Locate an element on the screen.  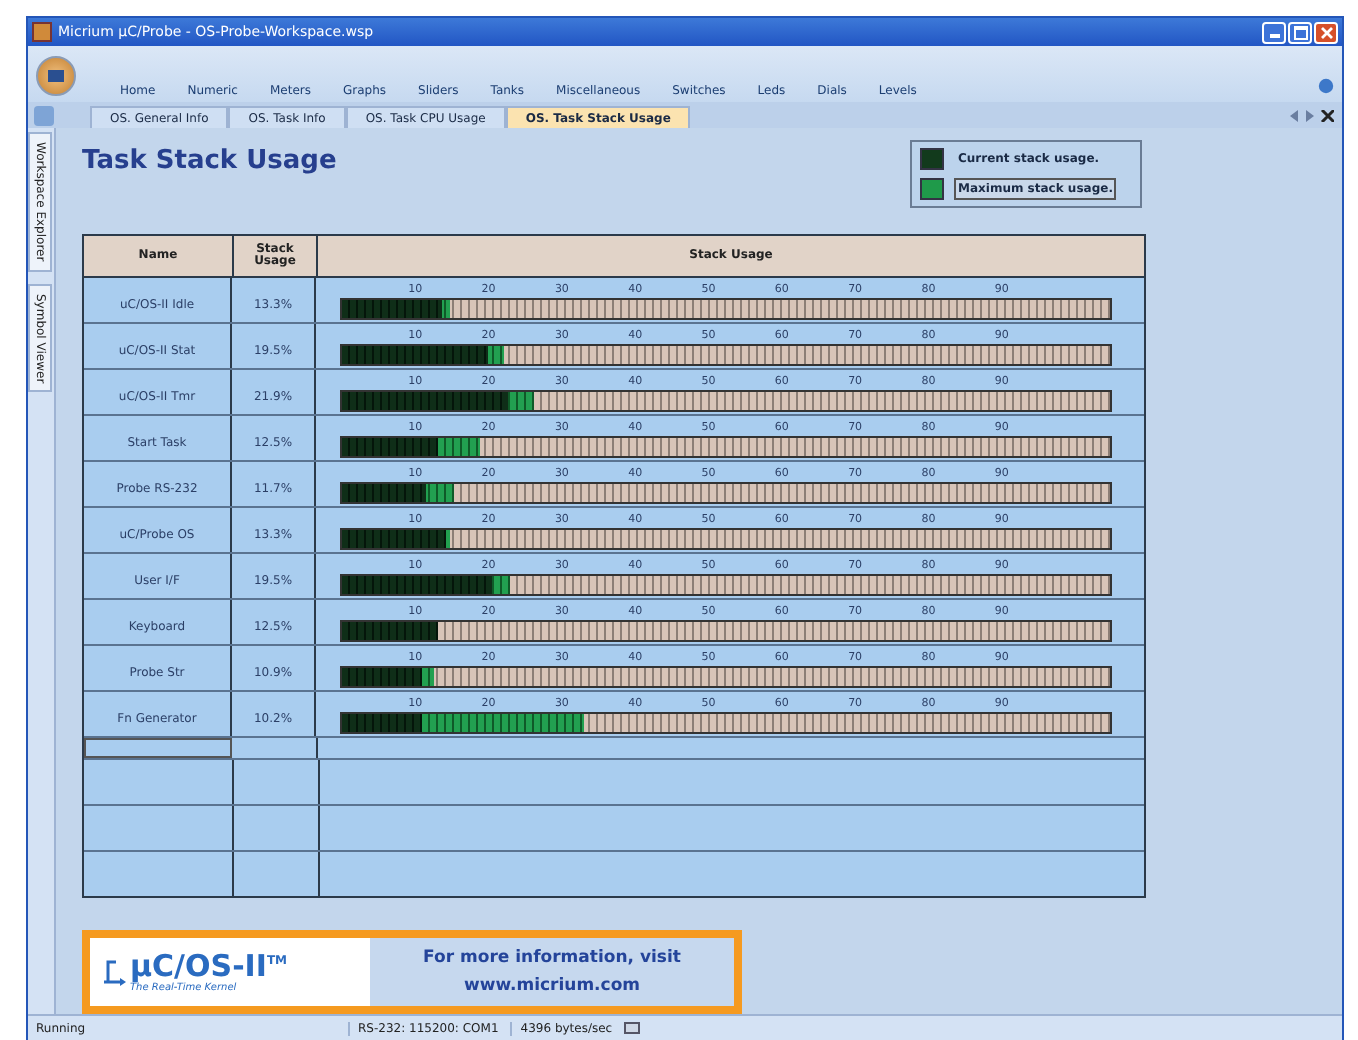
minimize-button is located at coordinates (1274, 32).